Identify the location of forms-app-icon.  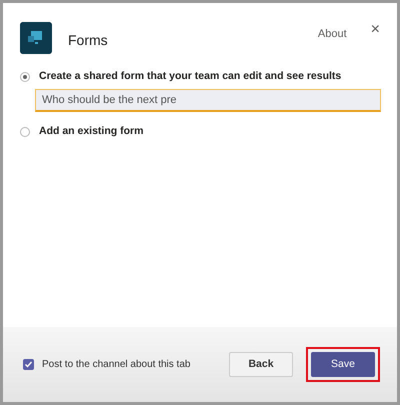
(36, 38).